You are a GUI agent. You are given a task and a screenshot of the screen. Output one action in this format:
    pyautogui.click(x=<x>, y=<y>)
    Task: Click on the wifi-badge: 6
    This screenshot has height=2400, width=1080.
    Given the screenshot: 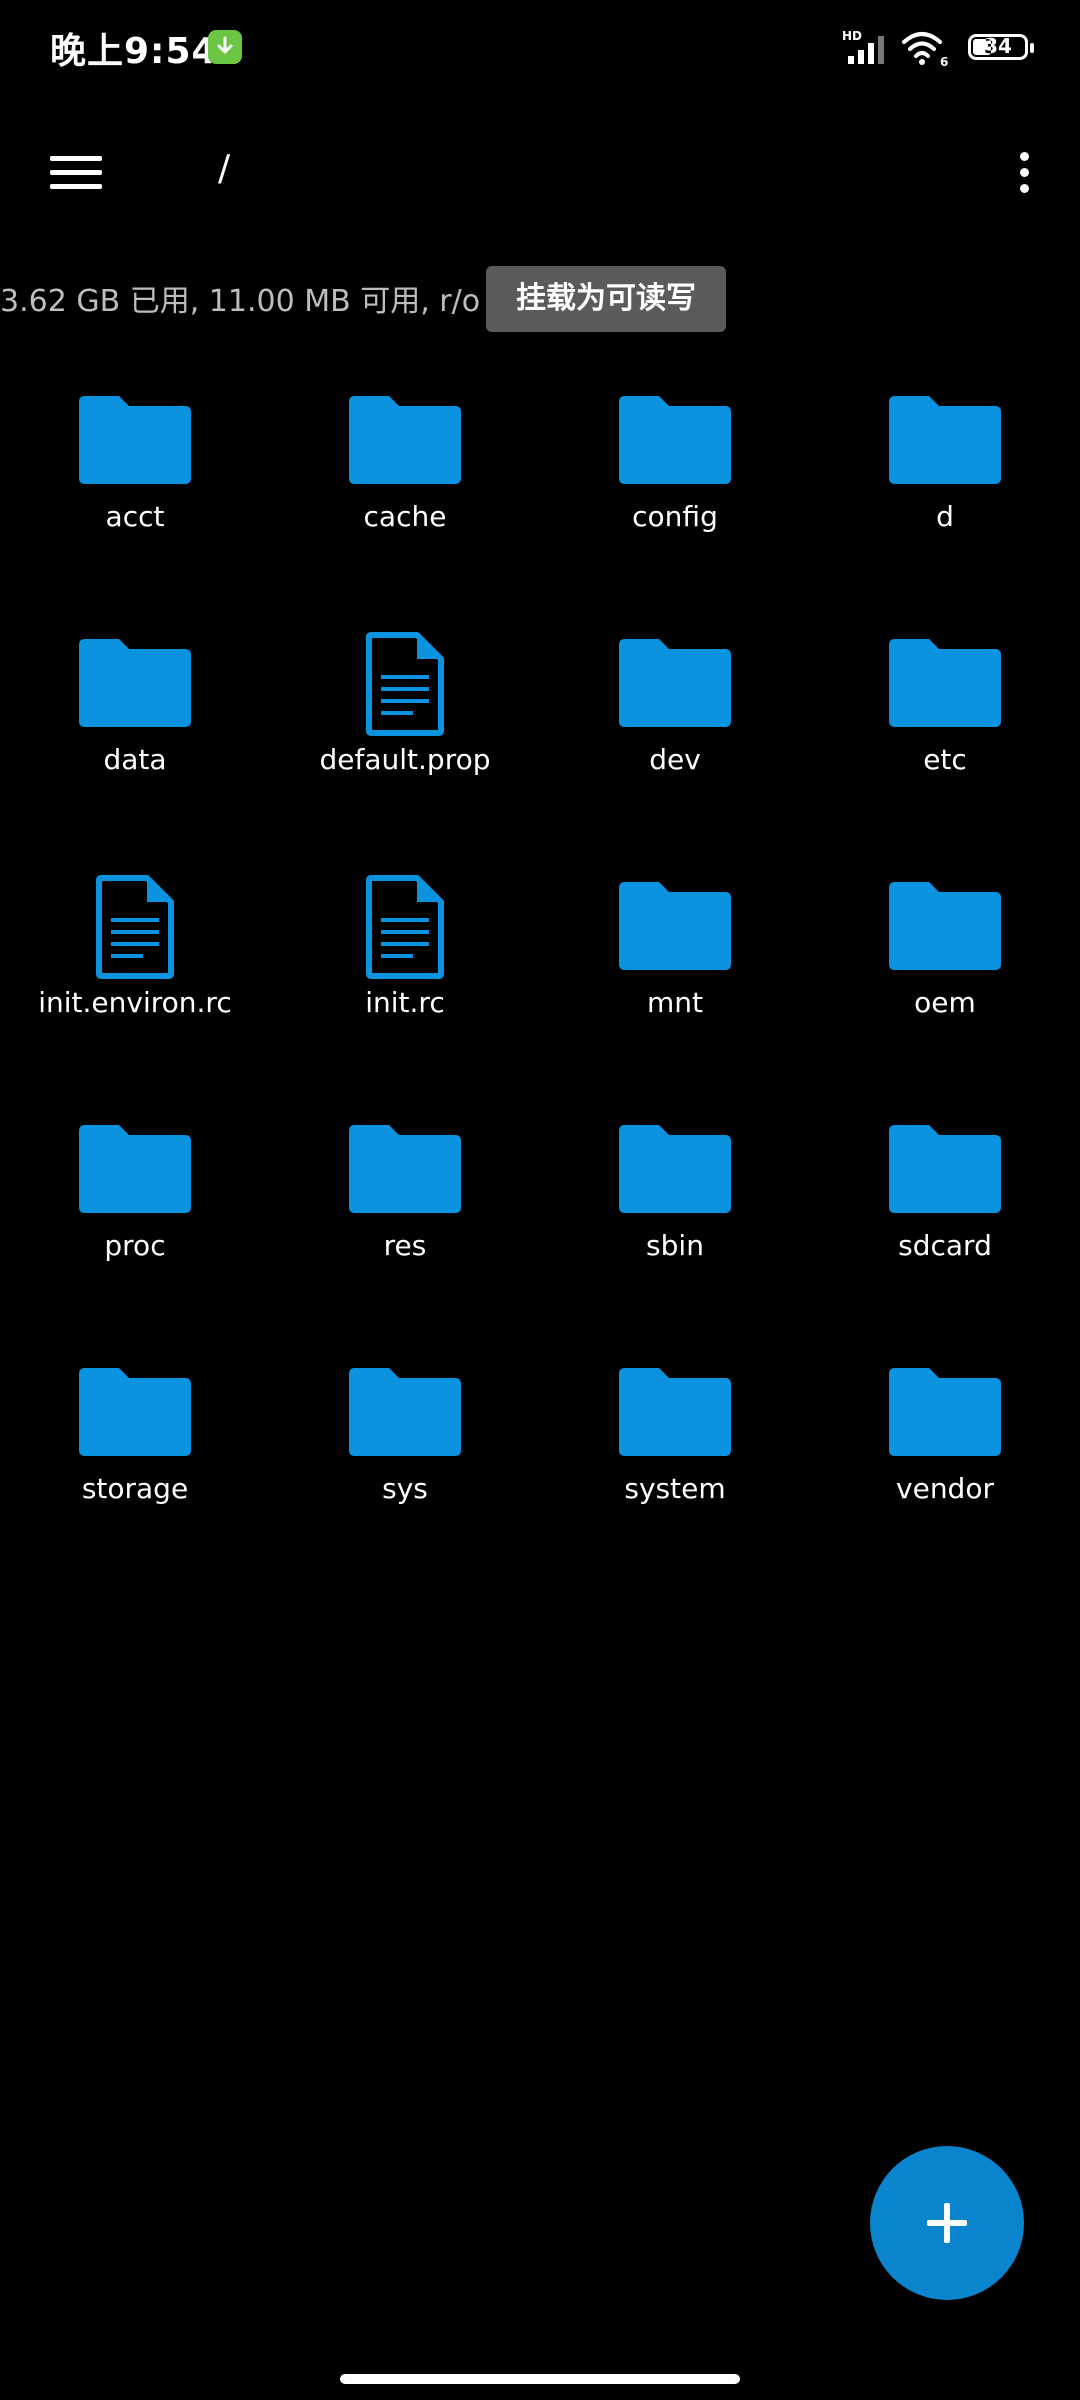 What is the action you would take?
    pyautogui.click(x=944, y=61)
    